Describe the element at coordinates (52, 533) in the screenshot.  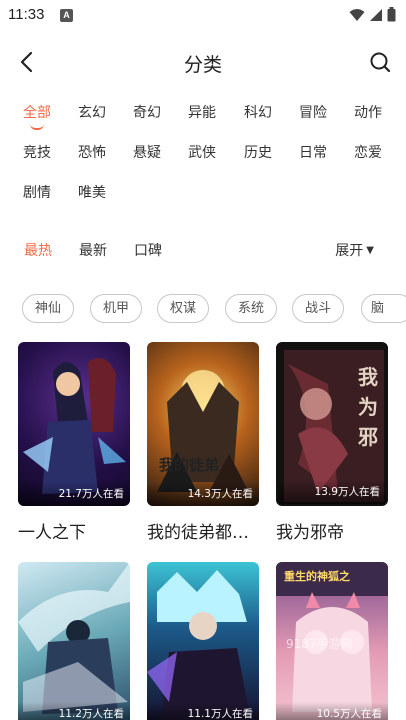
I see `comic-title: 一人之下` at that location.